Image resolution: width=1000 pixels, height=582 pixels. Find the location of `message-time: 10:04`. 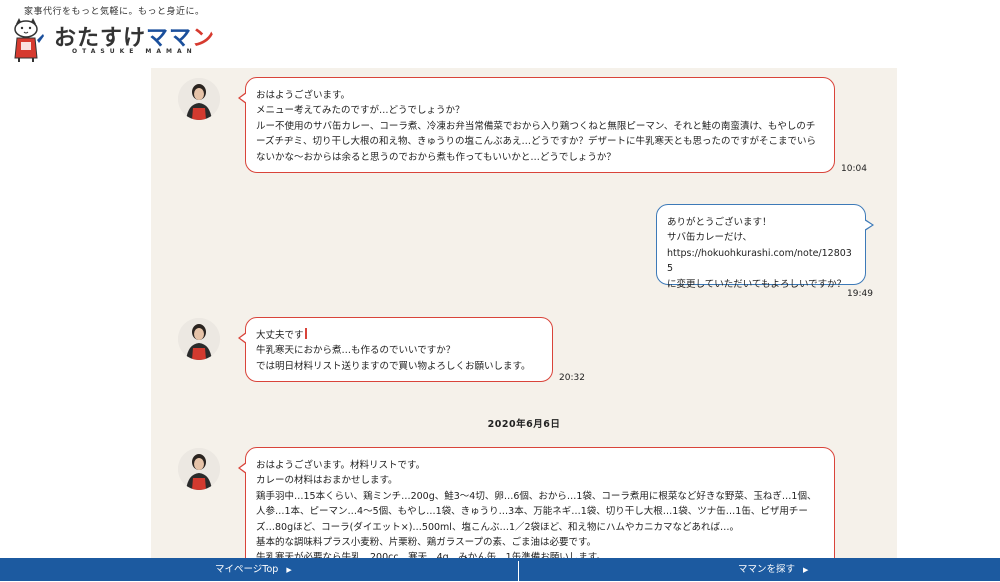

message-time: 10:04 is located at coordinates (854, 169).